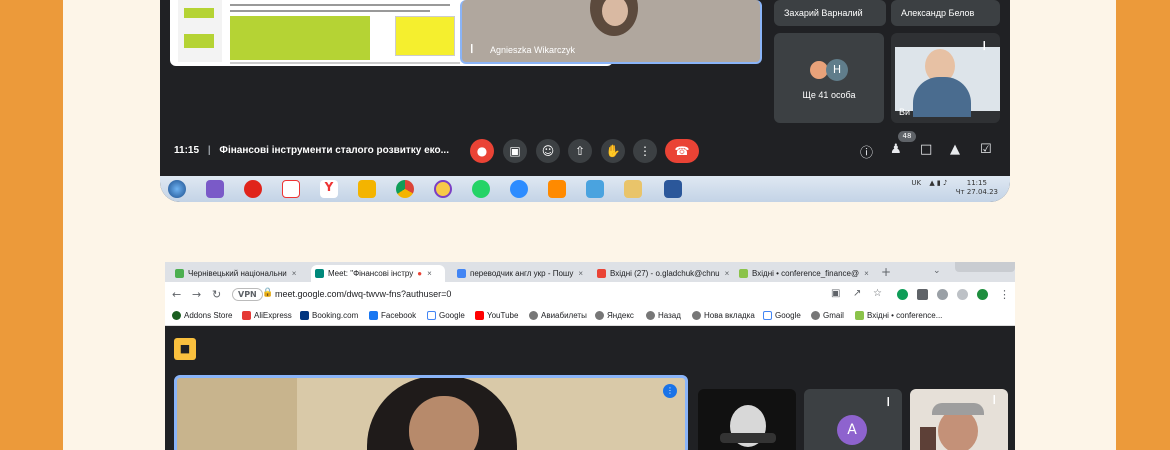  What do you see at coordinates (179, 273) in the screenshot?
I see `site-icon` at bounding box center [179, 273].